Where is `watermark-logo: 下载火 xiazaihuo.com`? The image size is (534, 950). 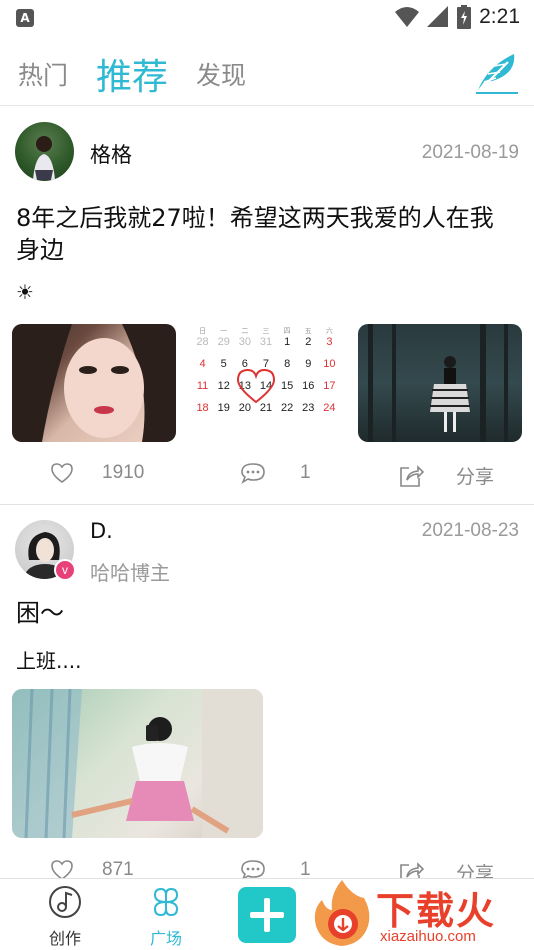
watermark-logo: 下载火 xiazaihuo.com is located at coordinates (423, 913).